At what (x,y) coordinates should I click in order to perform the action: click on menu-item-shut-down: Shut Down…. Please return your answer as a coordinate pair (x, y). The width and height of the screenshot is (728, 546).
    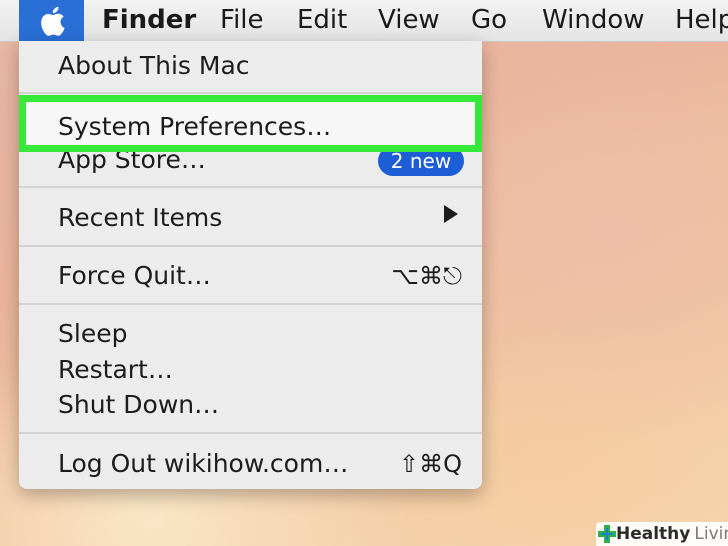
    Looking at the image, I should click on (138, 405).